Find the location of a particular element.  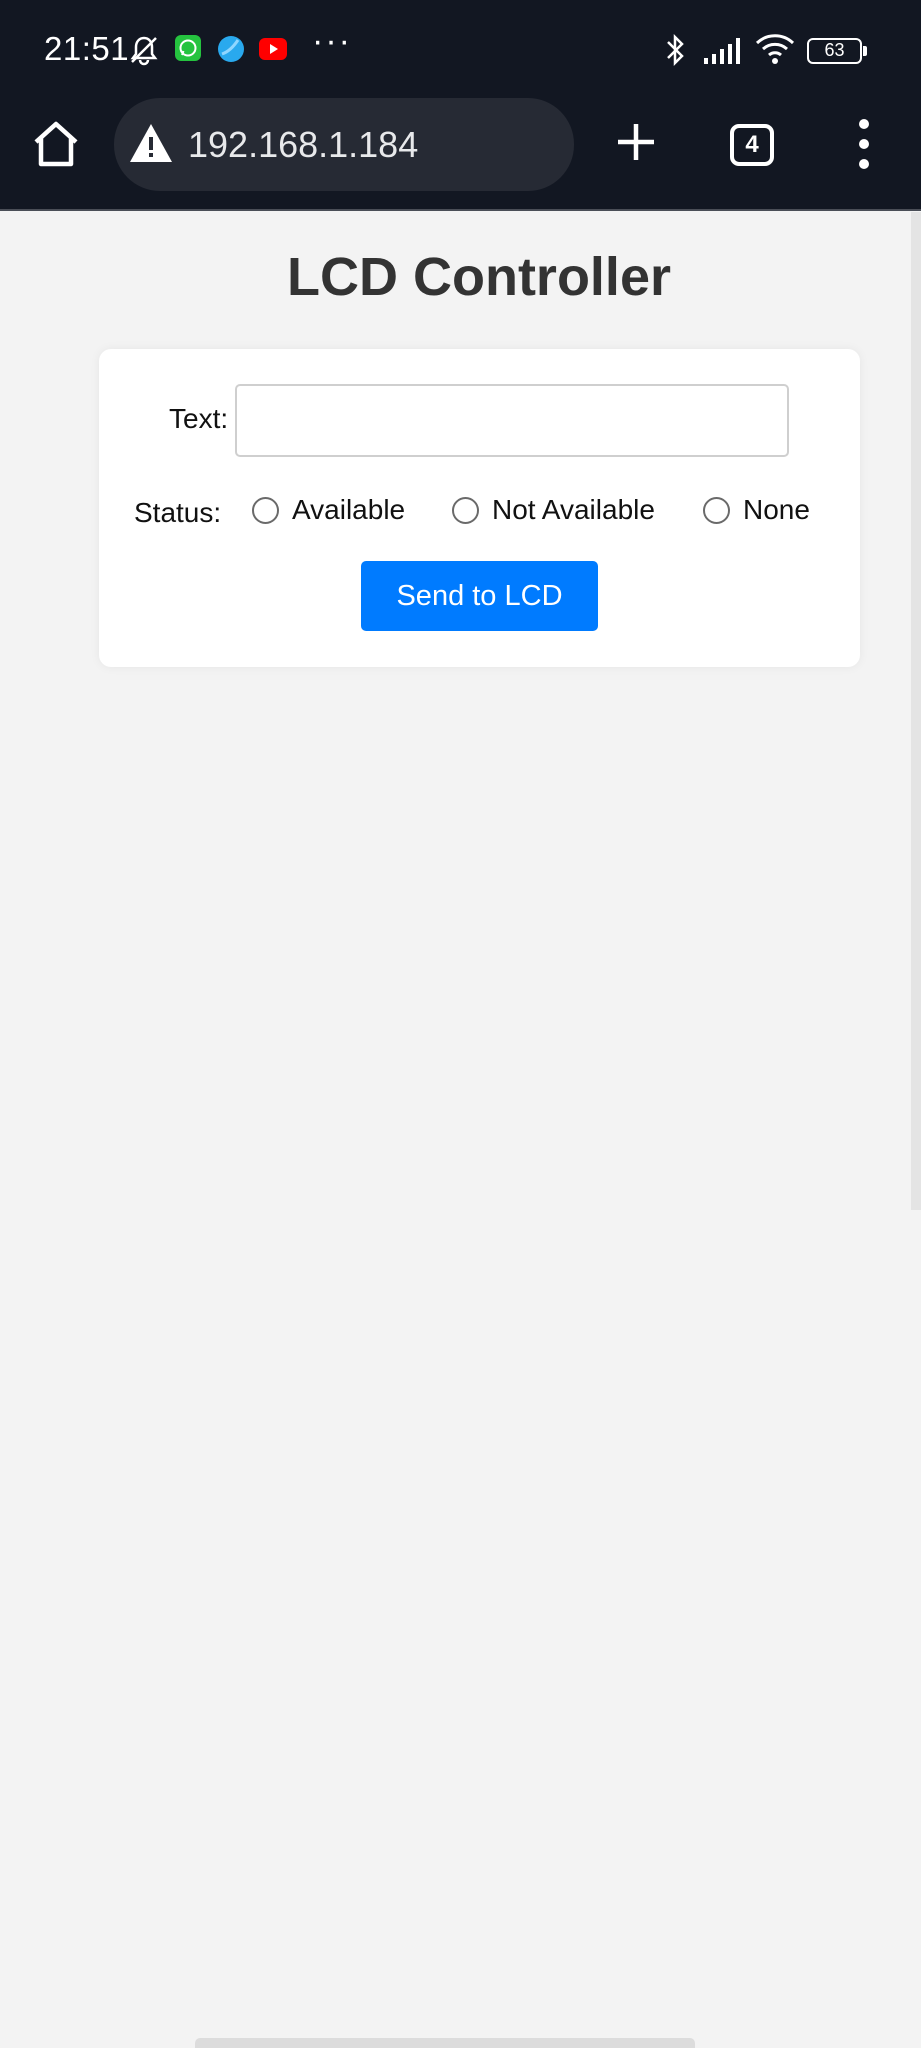

status-option-none: None is located at coordinates (756, 510).